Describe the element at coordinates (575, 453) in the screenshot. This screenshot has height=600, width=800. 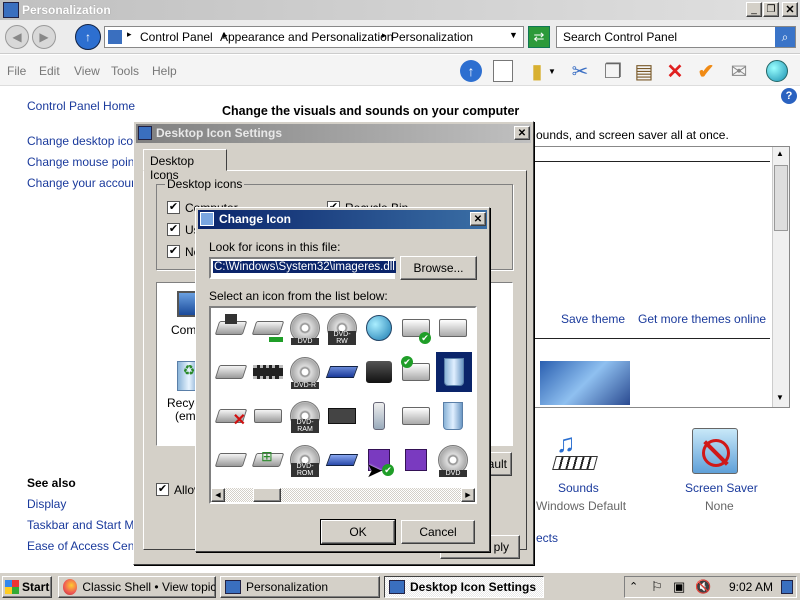
I see `sounds-icon: ♫` at that location.